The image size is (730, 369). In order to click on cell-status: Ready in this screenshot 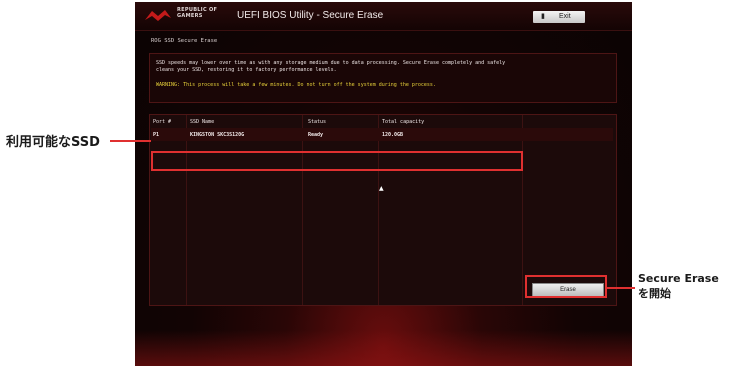, I will do `click(316, 135)`.